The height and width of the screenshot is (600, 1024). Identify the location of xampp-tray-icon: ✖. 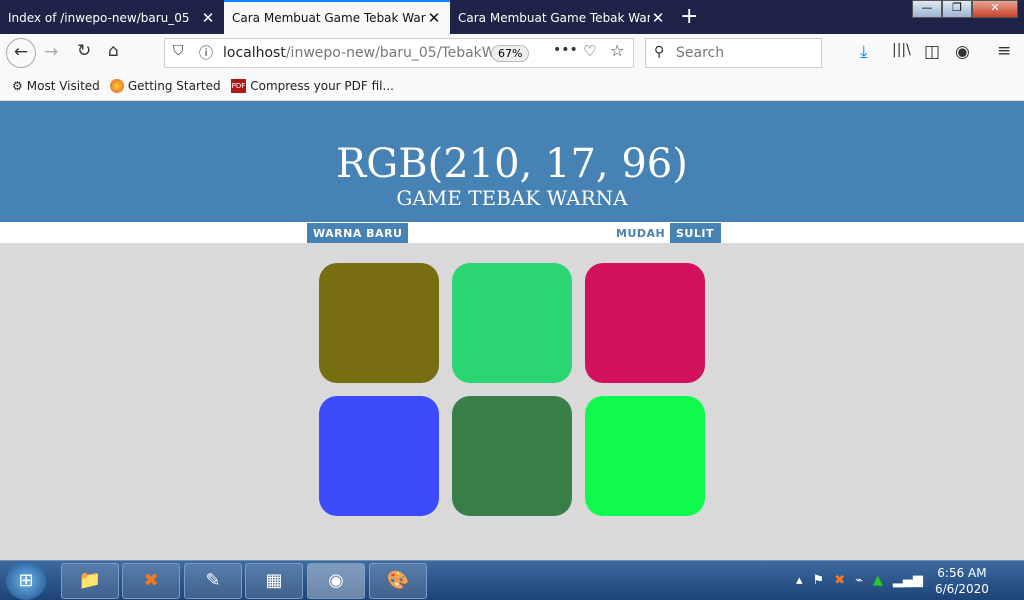
(839, 580).